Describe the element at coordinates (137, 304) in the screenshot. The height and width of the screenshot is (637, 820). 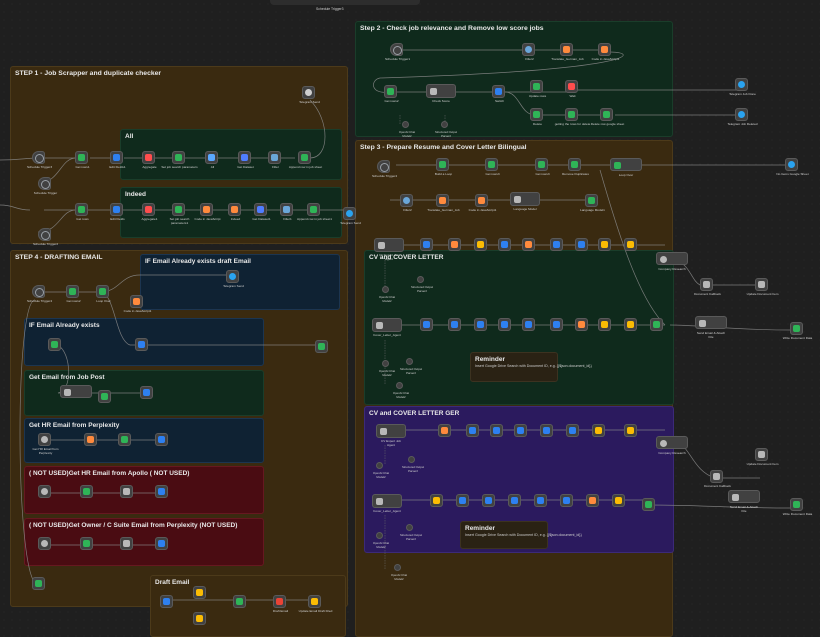
I see `node-code-step4: Code in JavaScript1` at that location.